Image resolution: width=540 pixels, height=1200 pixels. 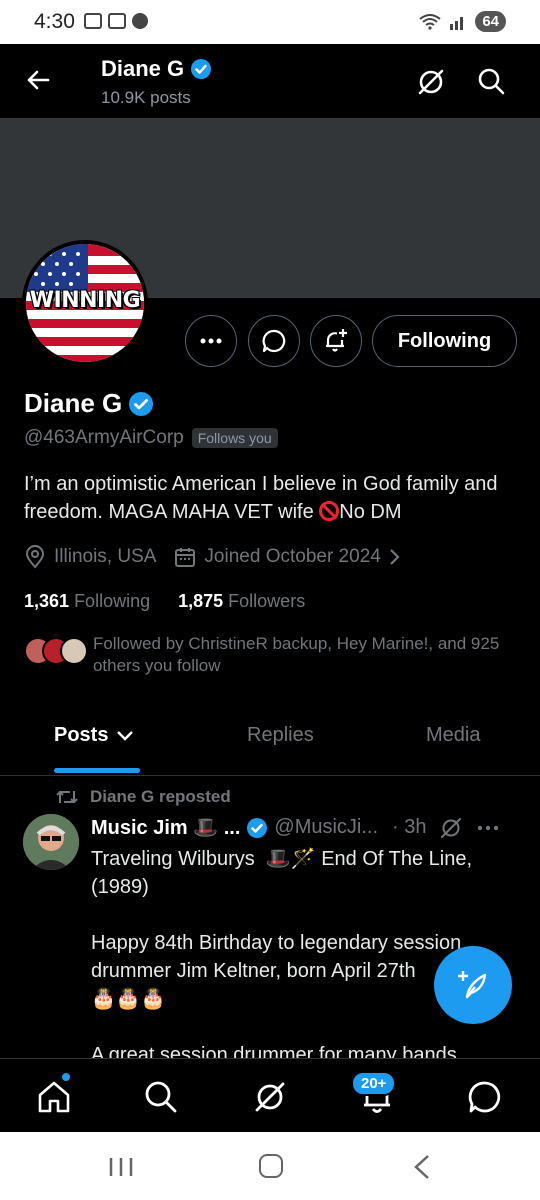 I want to click on messages-icon, so click(x=485, y=1097).